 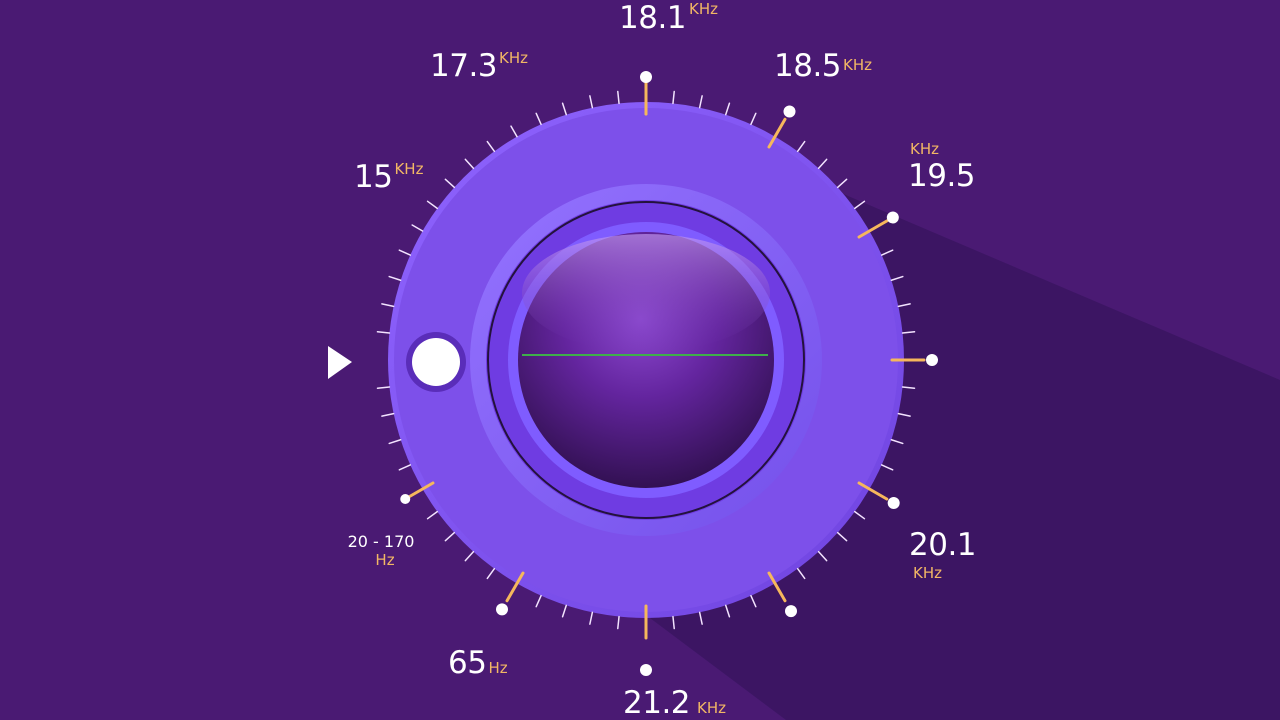 I want to click on label-19-5-unit: KHz, so click(x=924, y=149).